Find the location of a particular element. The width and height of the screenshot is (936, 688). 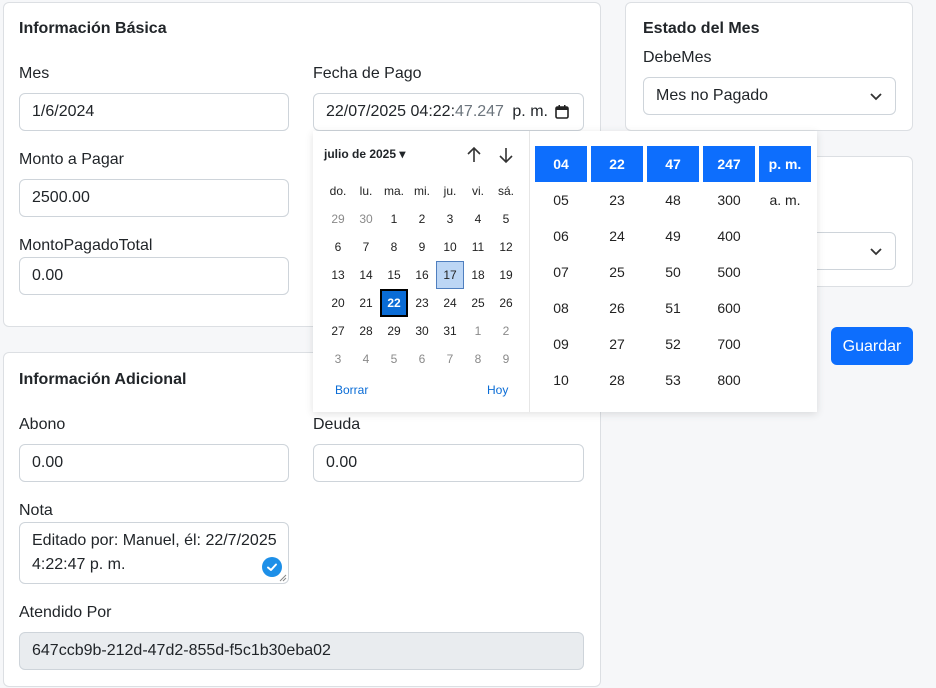

calendar-day: 26 is located at coordinates (506, 303).